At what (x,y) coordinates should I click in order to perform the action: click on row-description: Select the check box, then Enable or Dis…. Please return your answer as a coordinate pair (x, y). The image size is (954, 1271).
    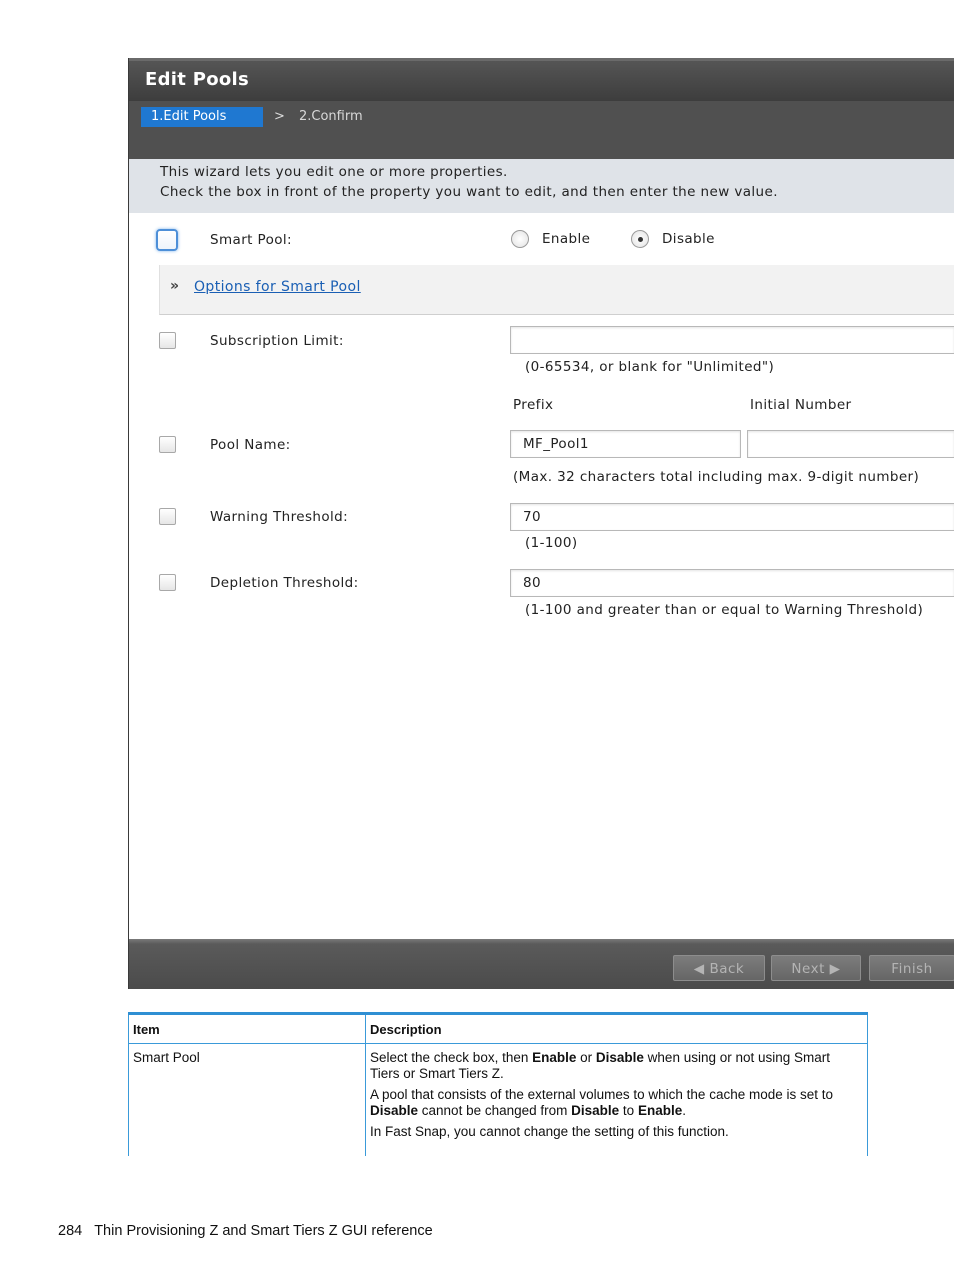
    Looking at the image, I should click on (616, 1099).